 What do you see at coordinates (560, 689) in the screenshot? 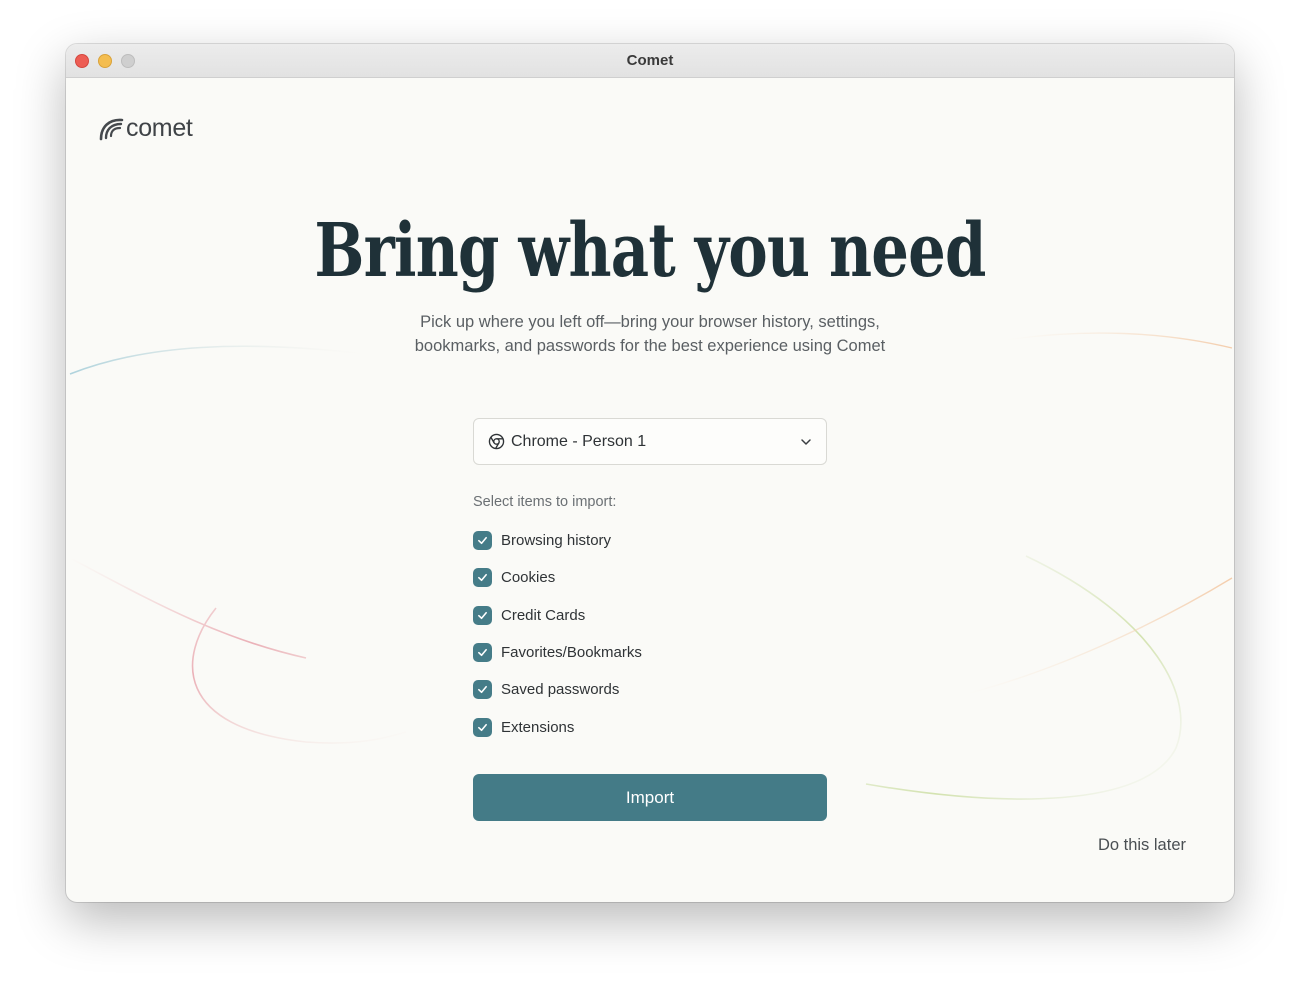
I see `import-item-label: Saved passwords` at bounding box center [560, 689].